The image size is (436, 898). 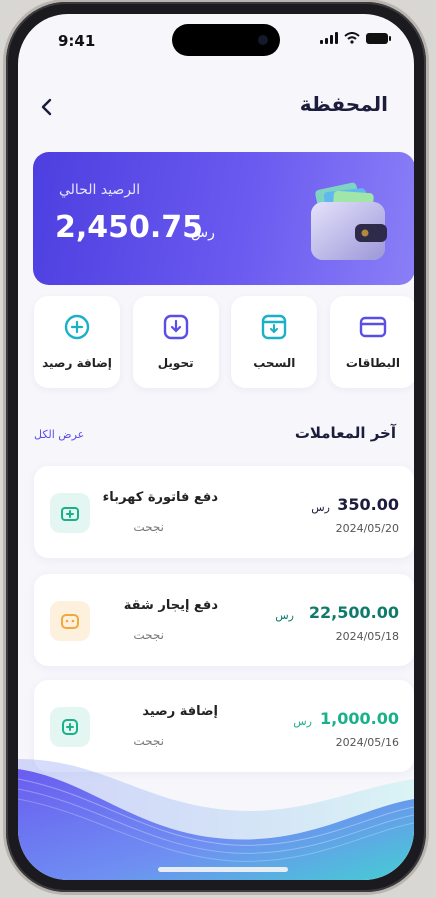 What do you see at coordinates (263, 40) in the screenshot?
I see `camera-icon` at bounding box center [263, 40].